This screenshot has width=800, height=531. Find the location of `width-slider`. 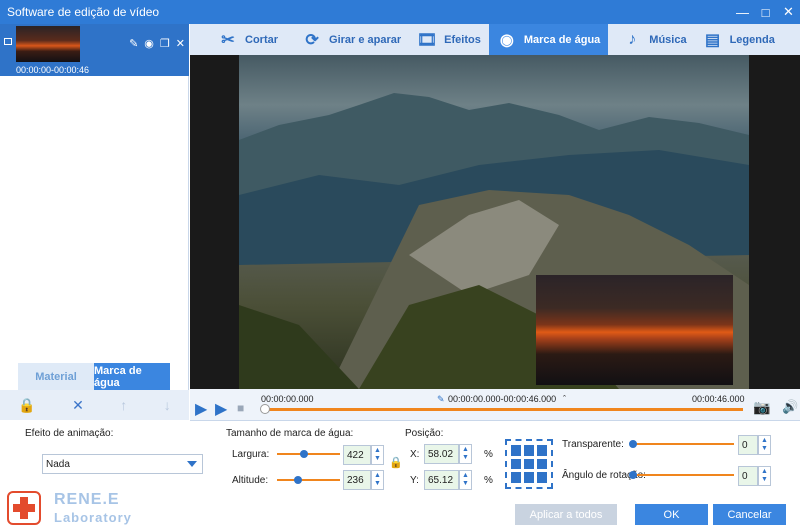

width-slider is located at coordinates (308, 454).